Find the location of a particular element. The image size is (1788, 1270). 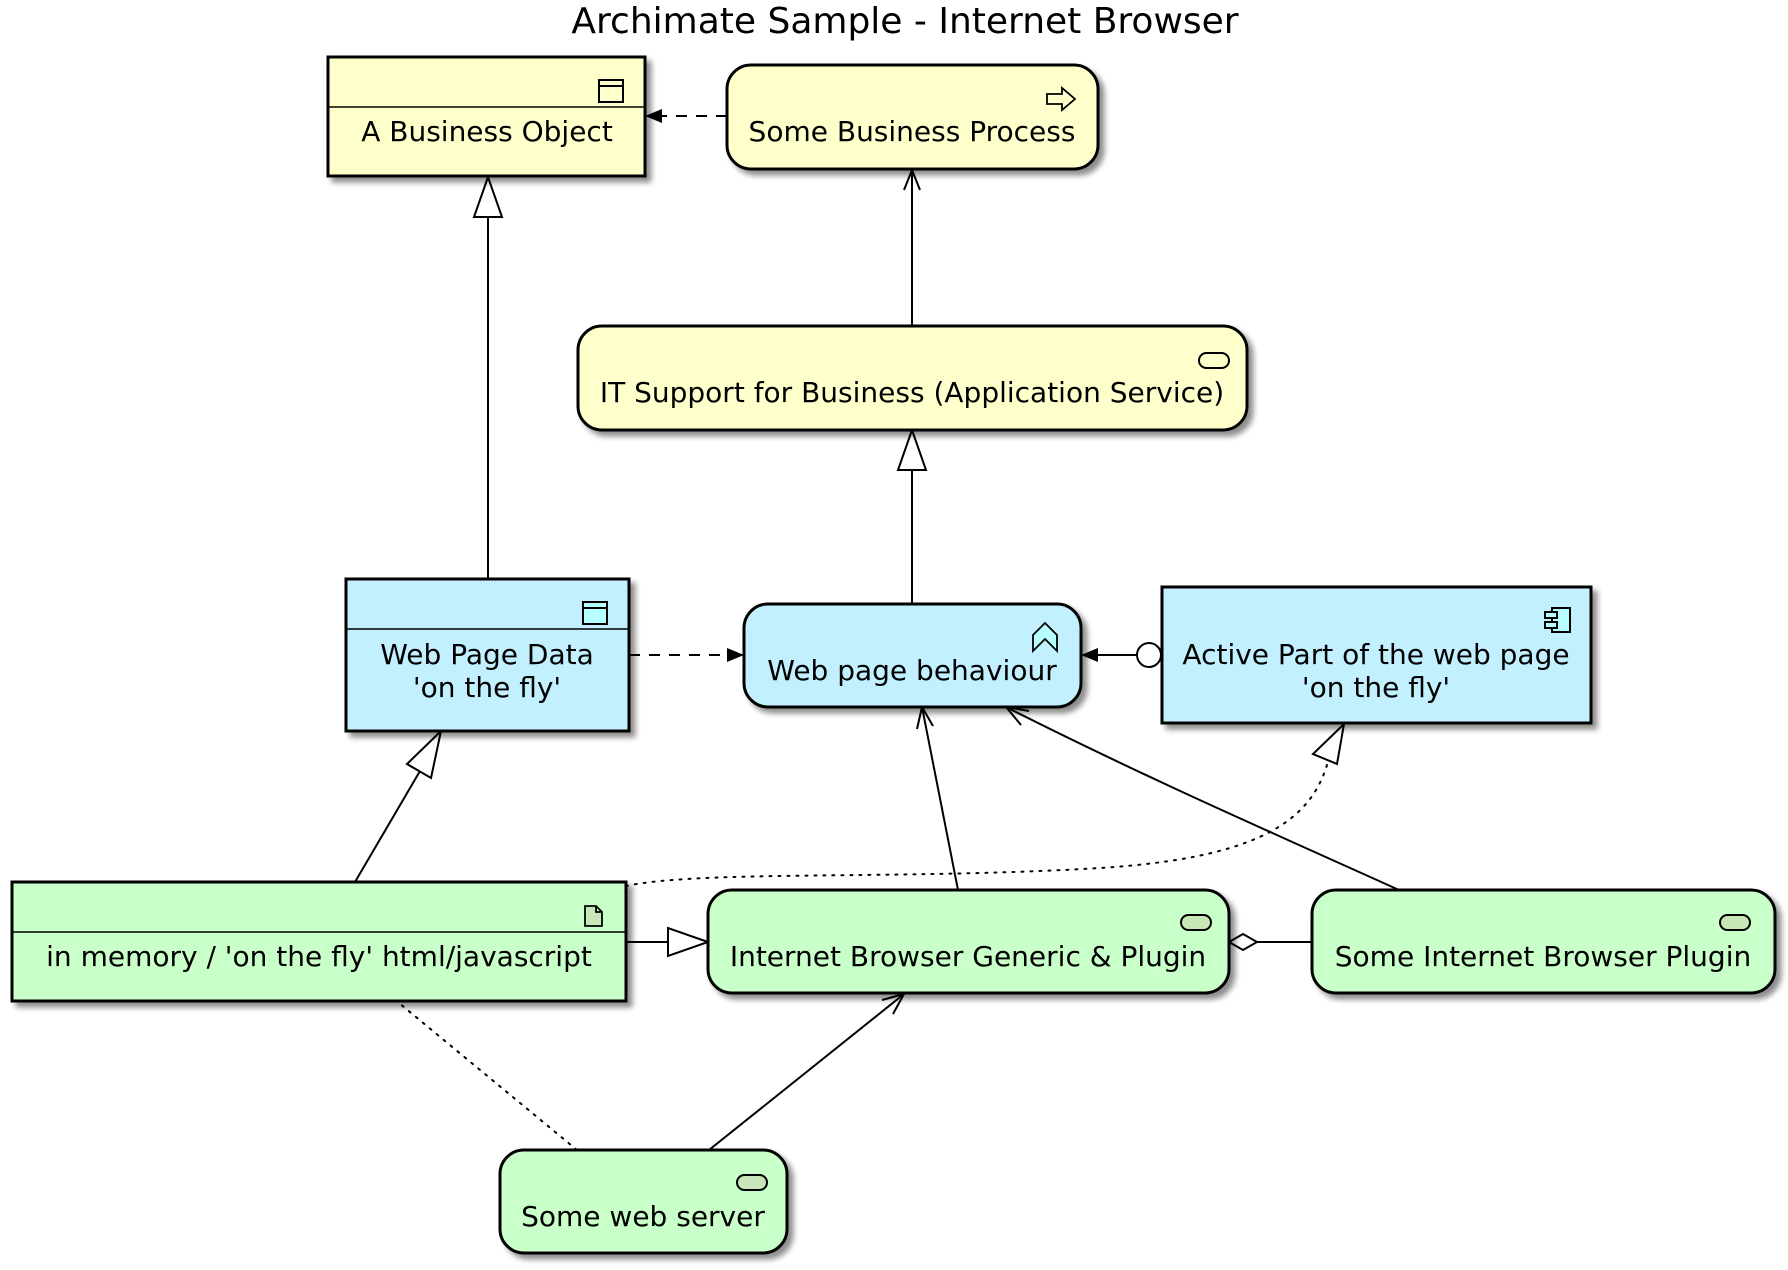

edge-web-page-data-to-behaviour is located at coordinates (686, 655).